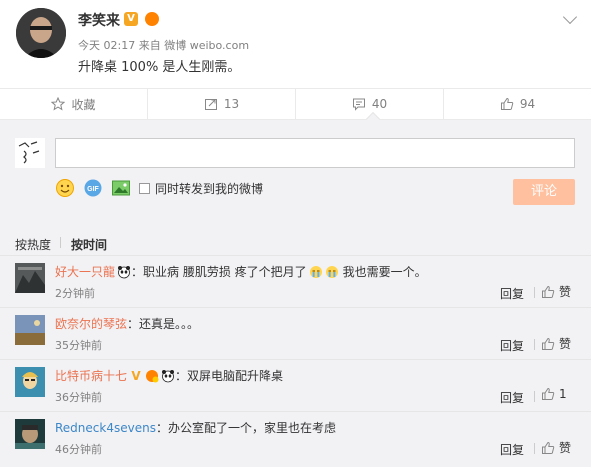  I want to click on source-prefix: 来自, so click(149, 45).